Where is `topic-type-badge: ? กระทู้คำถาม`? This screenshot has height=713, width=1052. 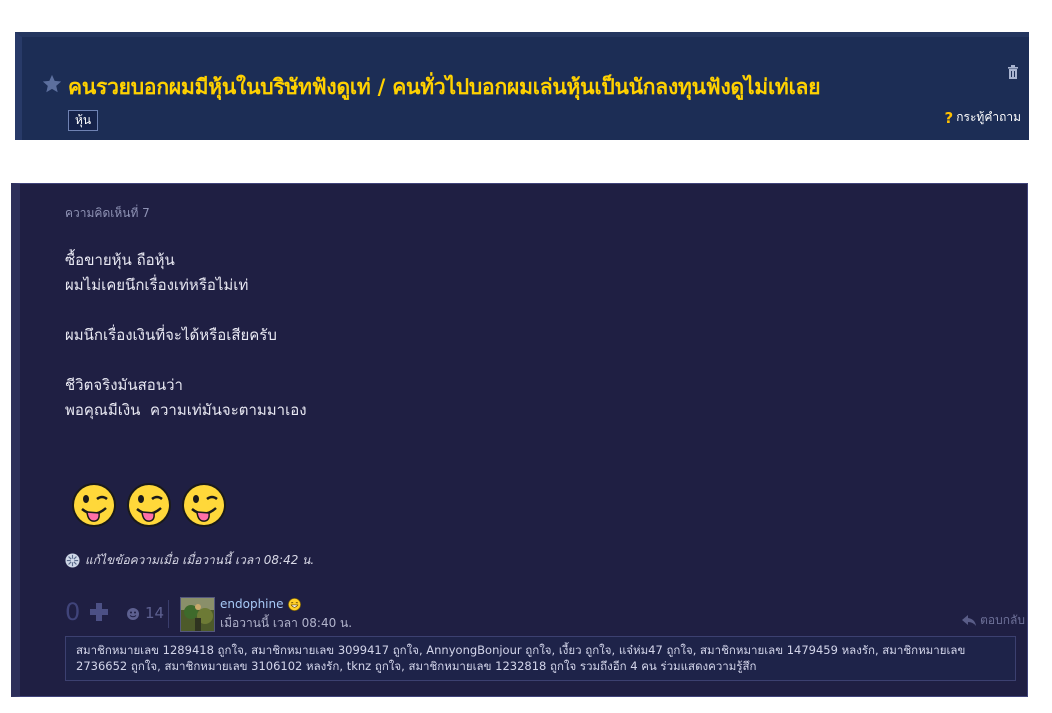 topic-type-badge: ? กระทู้คำถาม is located at coordinates (983, 117).